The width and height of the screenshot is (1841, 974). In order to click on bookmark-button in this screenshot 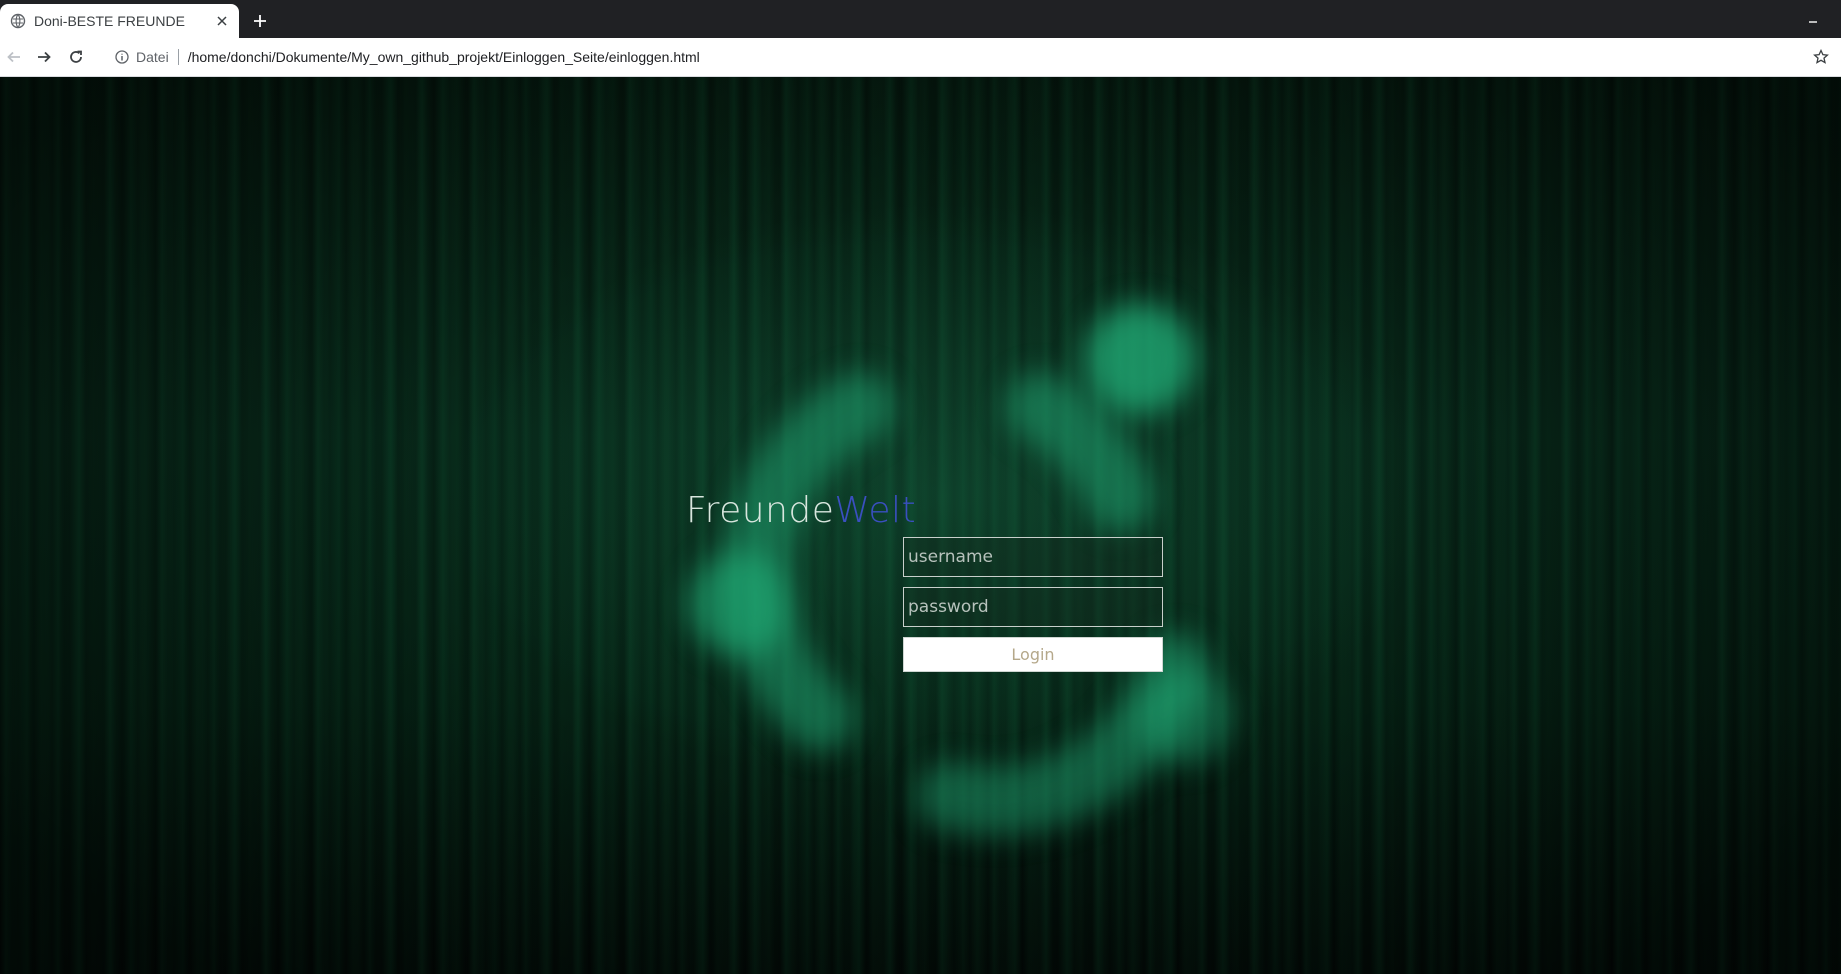, I will do `click(1821, 57)`.